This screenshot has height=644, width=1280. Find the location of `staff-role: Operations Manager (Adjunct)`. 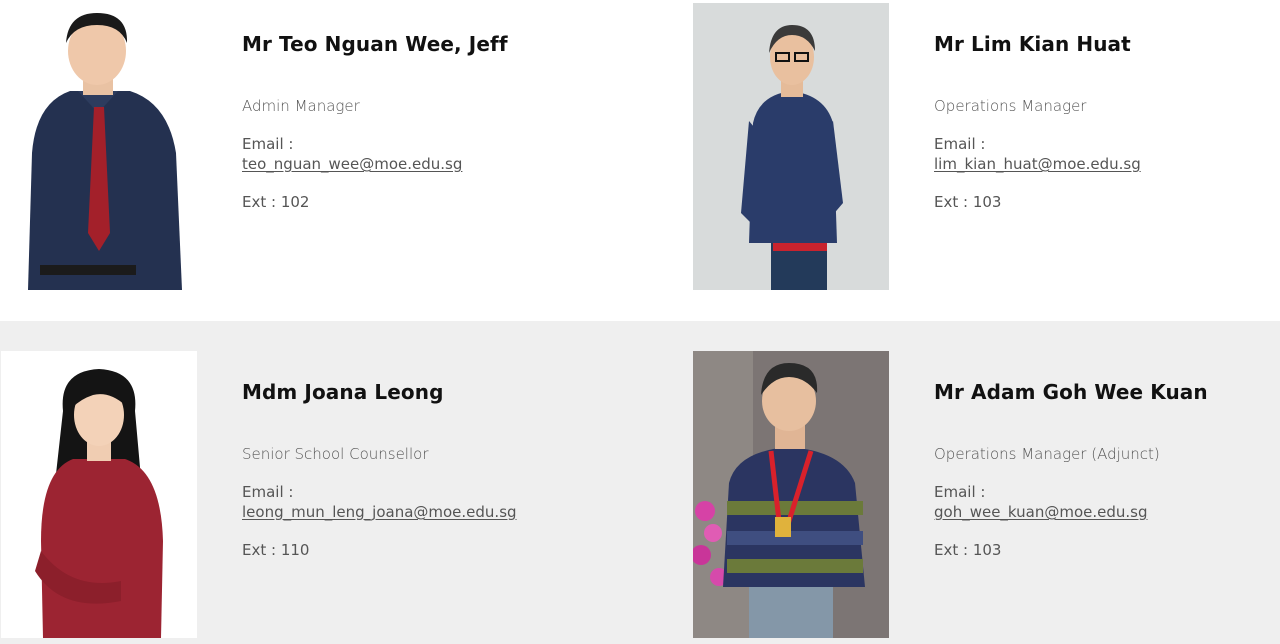

staff-role: Operations Manager (Adjunct) is located at coordinates (1047, 454).